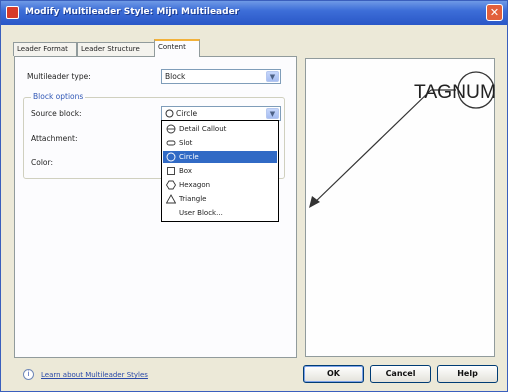 Image resolution: width=508 pixels, height=392 pixels. I want to click on cancel-button: Cancel, so click(400, 374).